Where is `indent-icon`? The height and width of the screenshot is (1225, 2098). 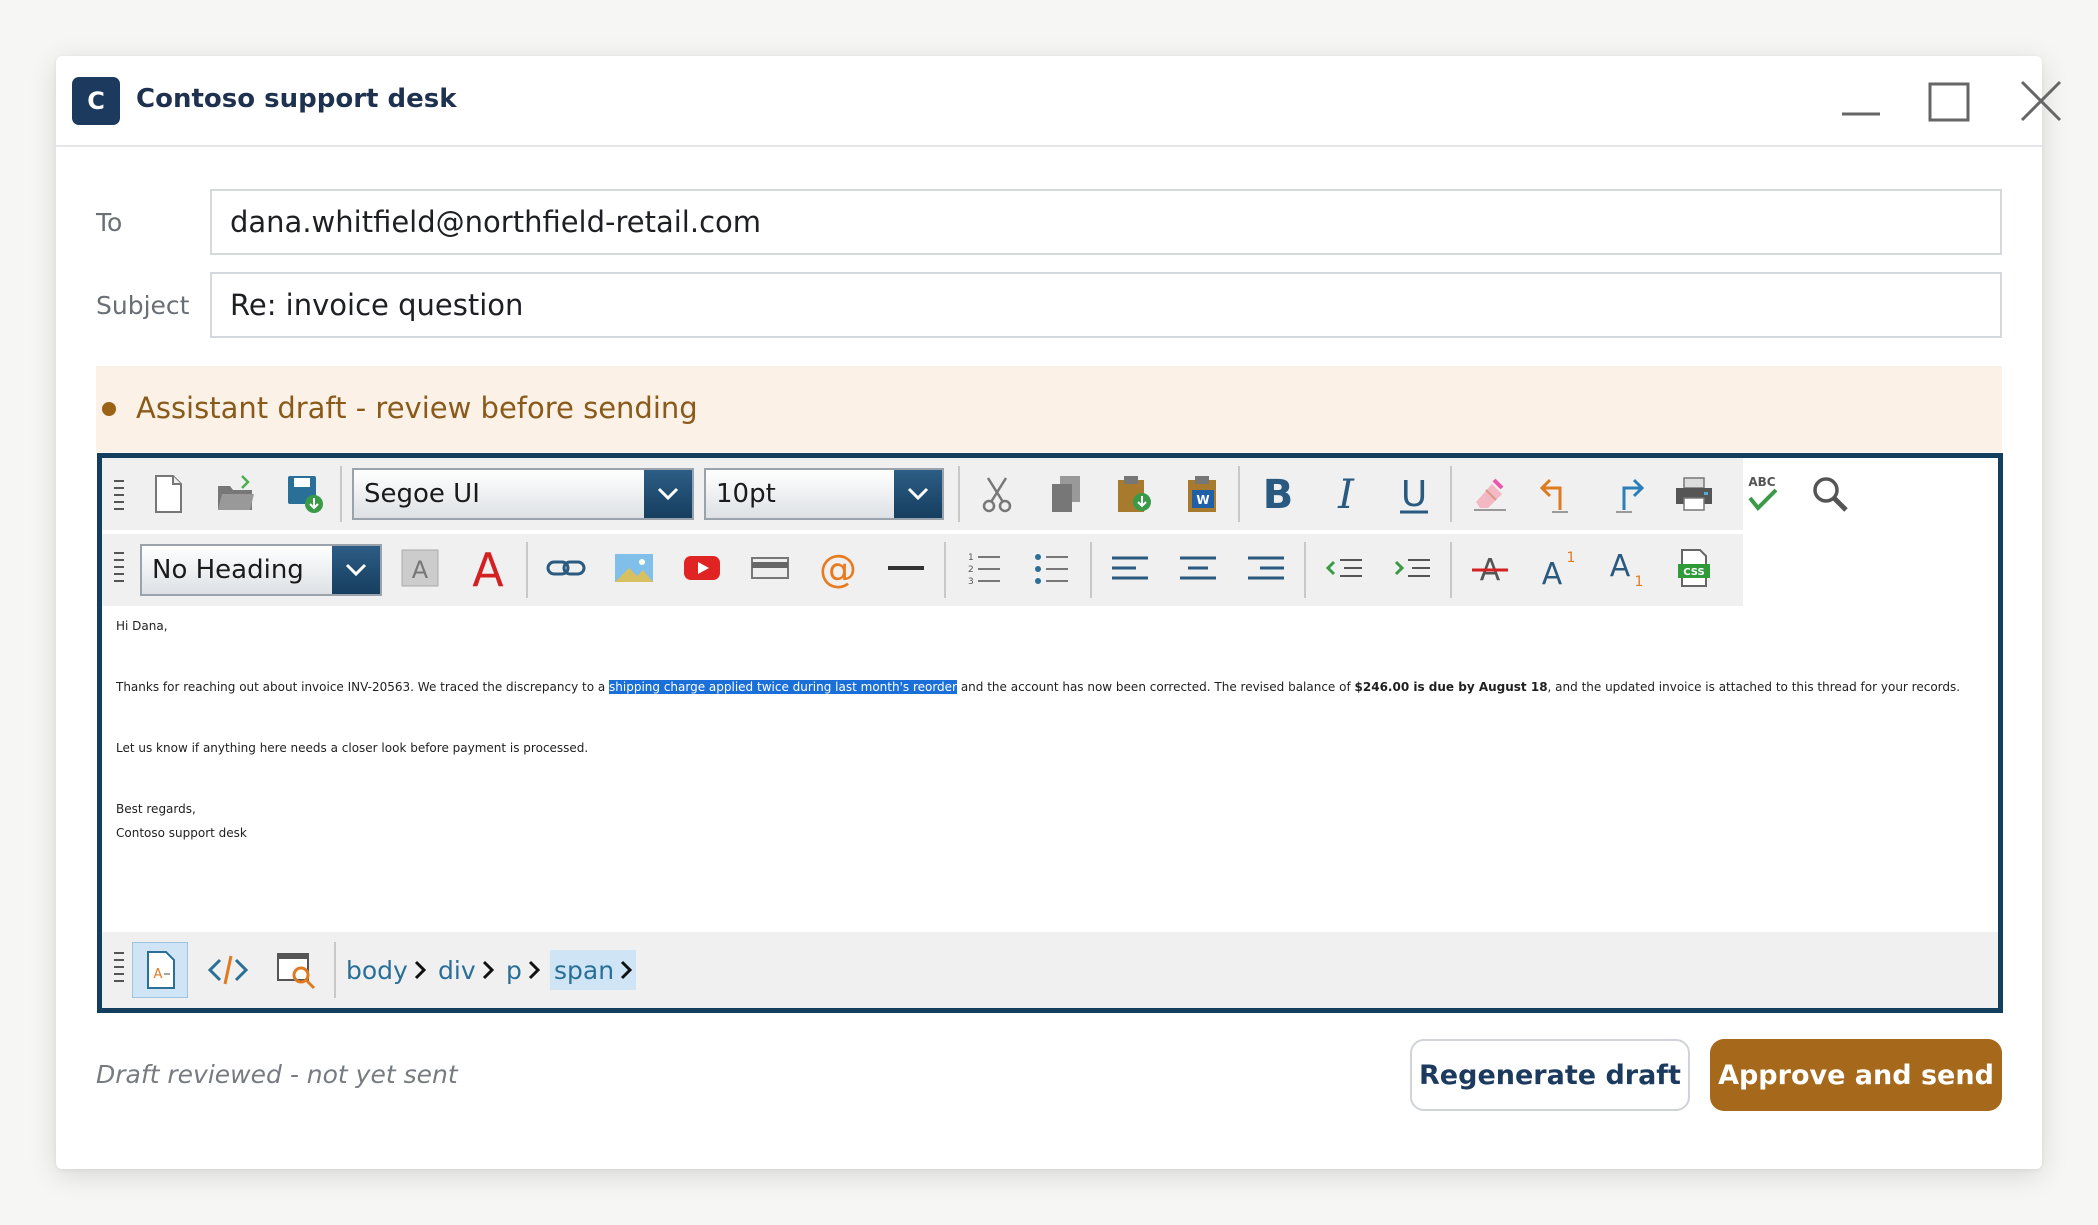
indent-icon is located at coordinates (1412, 568).